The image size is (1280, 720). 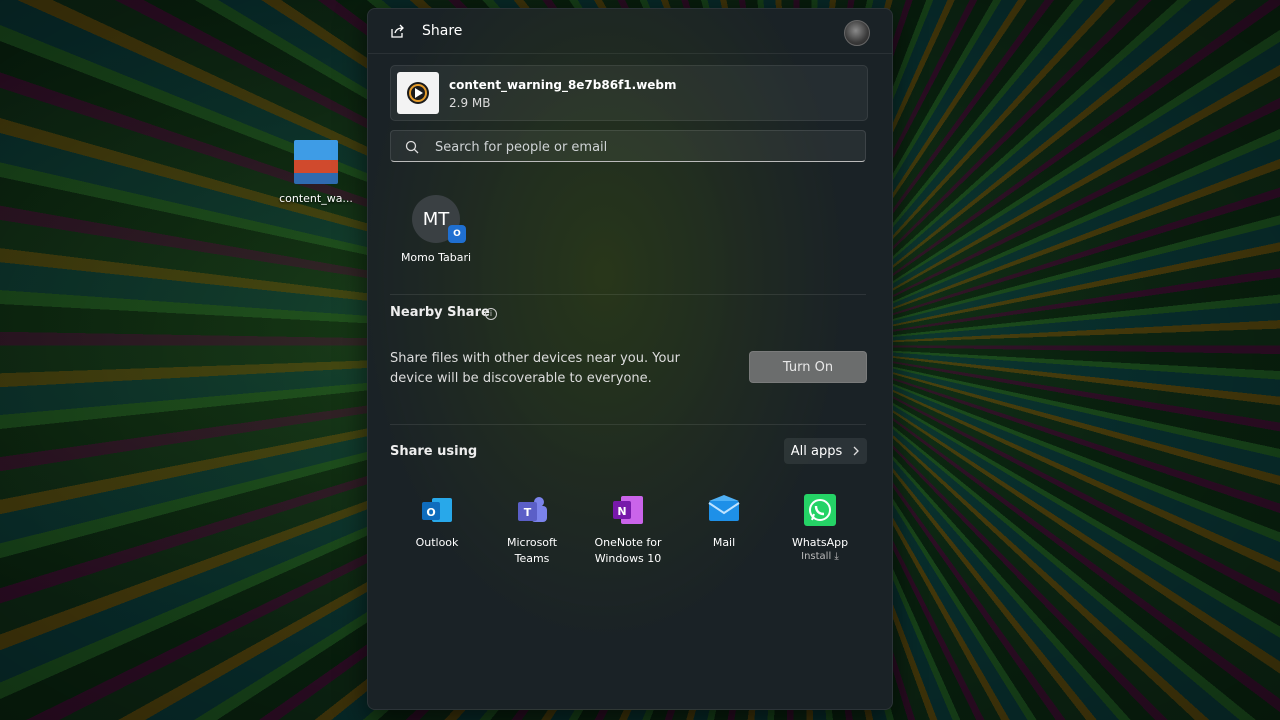 I want to click on contact-avatar: MT O, so click(x=439, y=219).